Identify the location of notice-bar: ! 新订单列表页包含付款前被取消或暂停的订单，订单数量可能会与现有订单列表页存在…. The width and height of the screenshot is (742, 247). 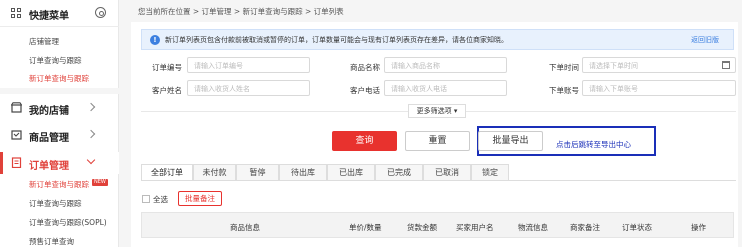
(437, 39).